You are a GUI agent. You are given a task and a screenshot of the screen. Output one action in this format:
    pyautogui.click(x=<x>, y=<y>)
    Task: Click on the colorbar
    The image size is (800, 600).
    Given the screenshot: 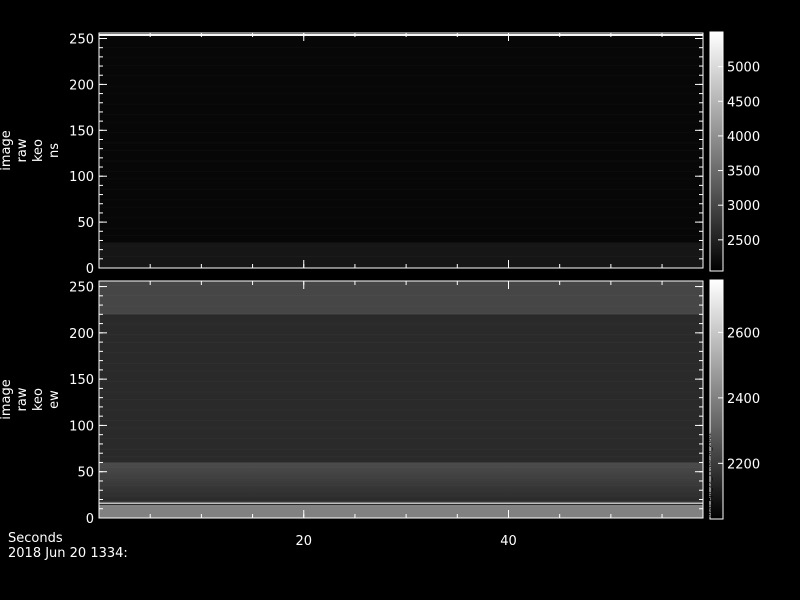 What is the action you would take?
    pyautogui.click(x=716, y=151)
    